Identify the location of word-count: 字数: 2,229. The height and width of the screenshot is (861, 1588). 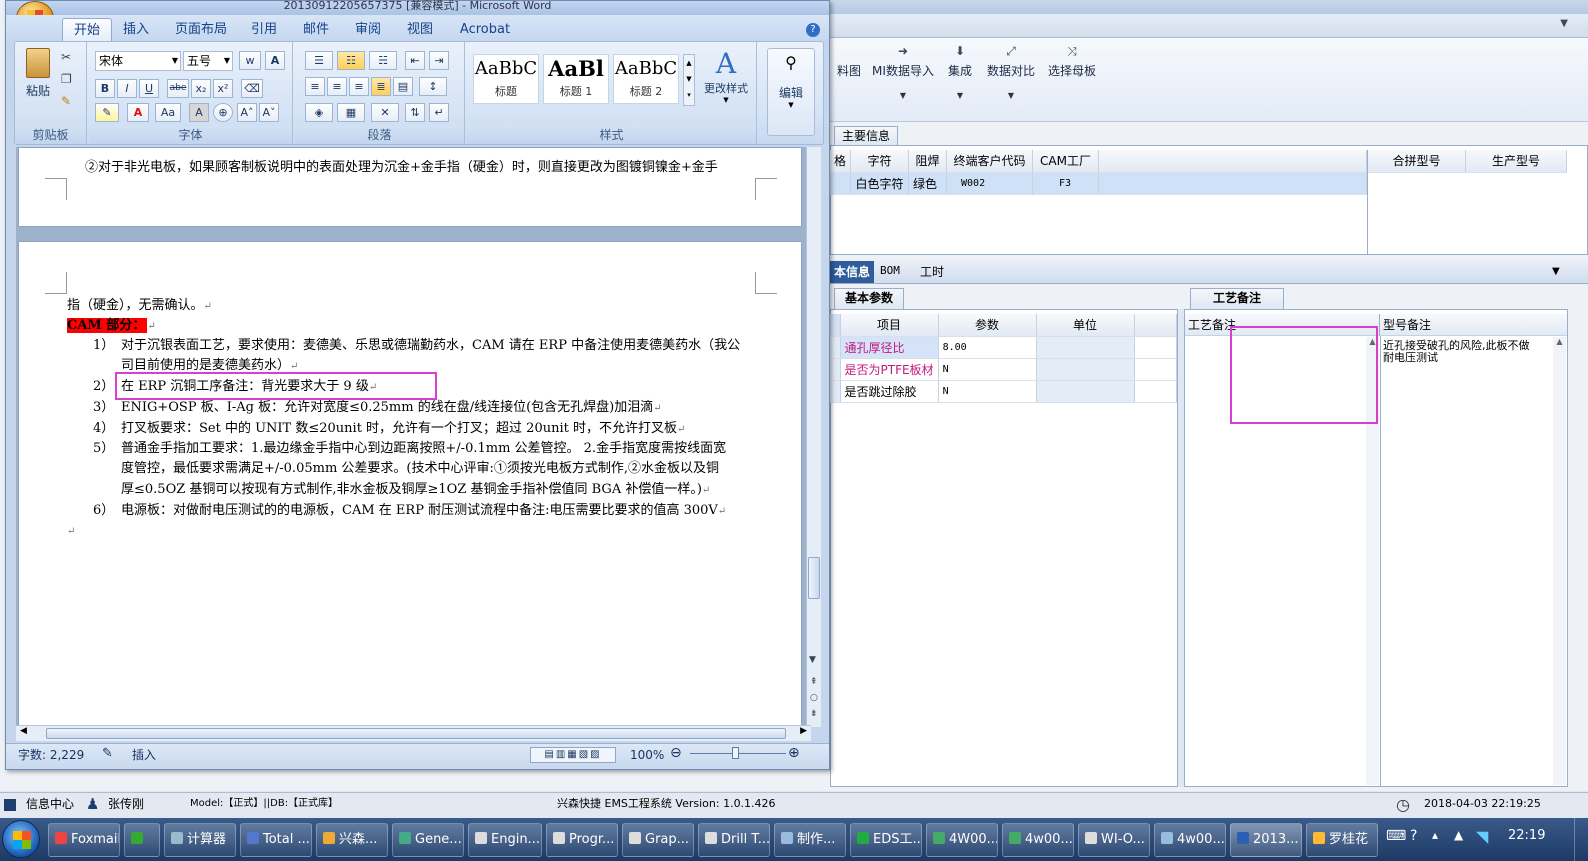
(51, 755).